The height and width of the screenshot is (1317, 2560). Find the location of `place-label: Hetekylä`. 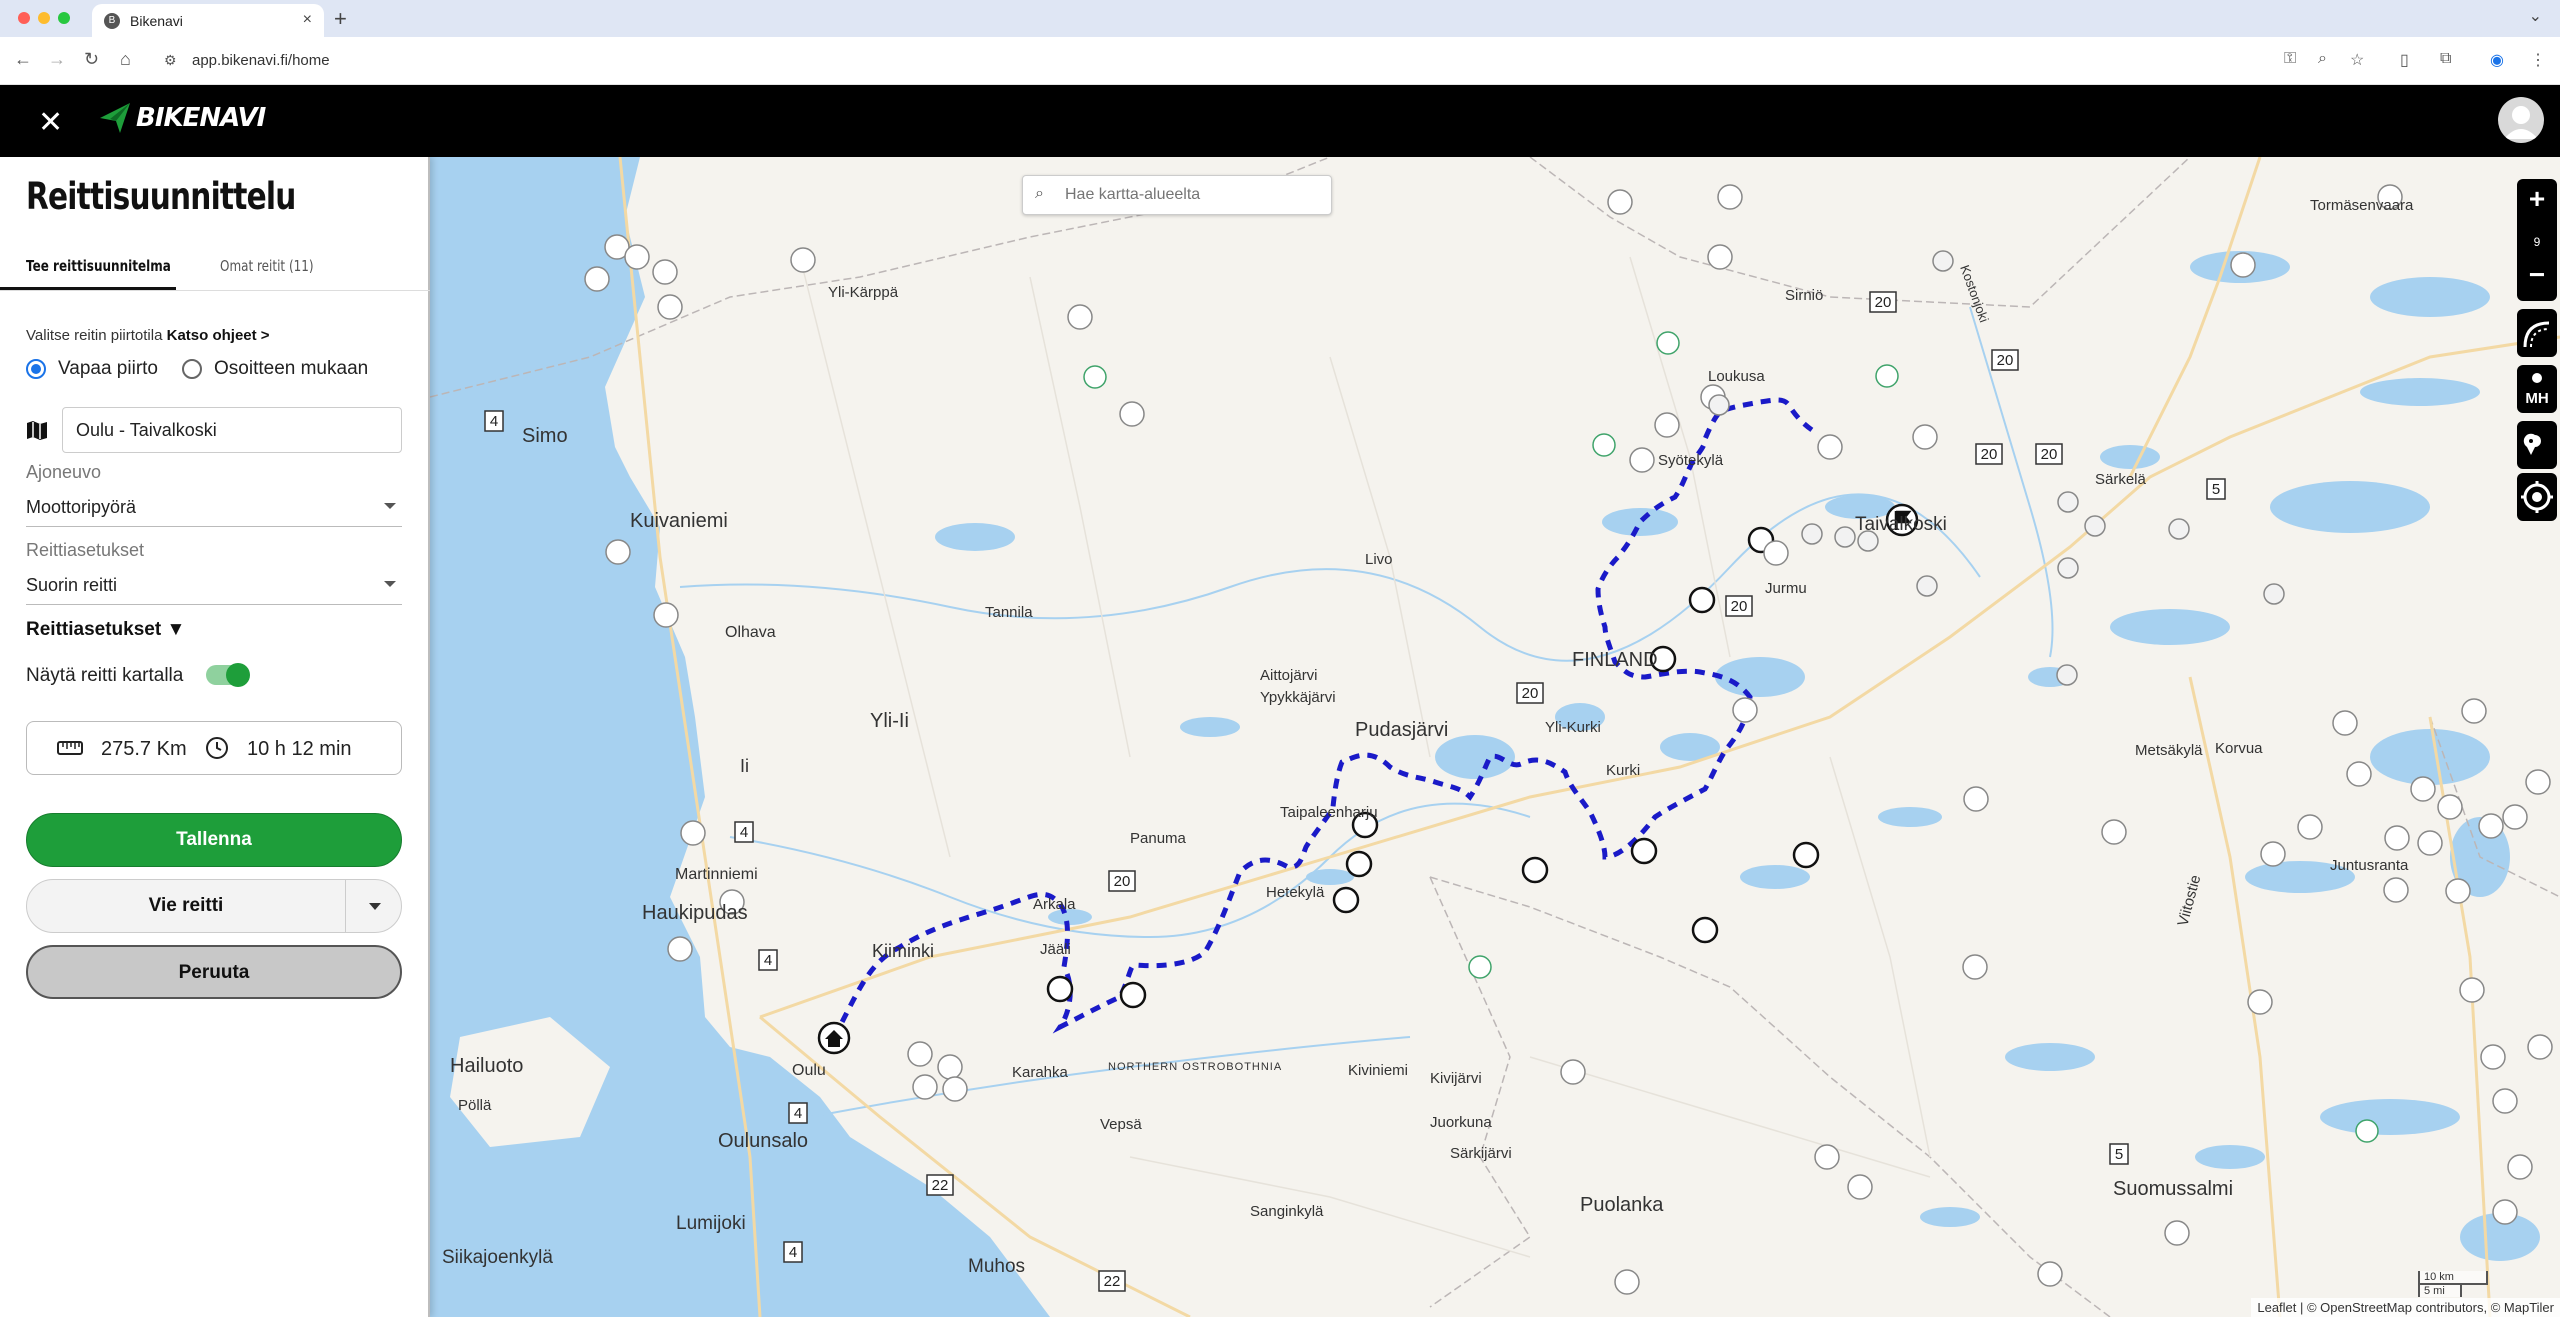

place-label: Hetekylä is located at coordinates (1295, 892).